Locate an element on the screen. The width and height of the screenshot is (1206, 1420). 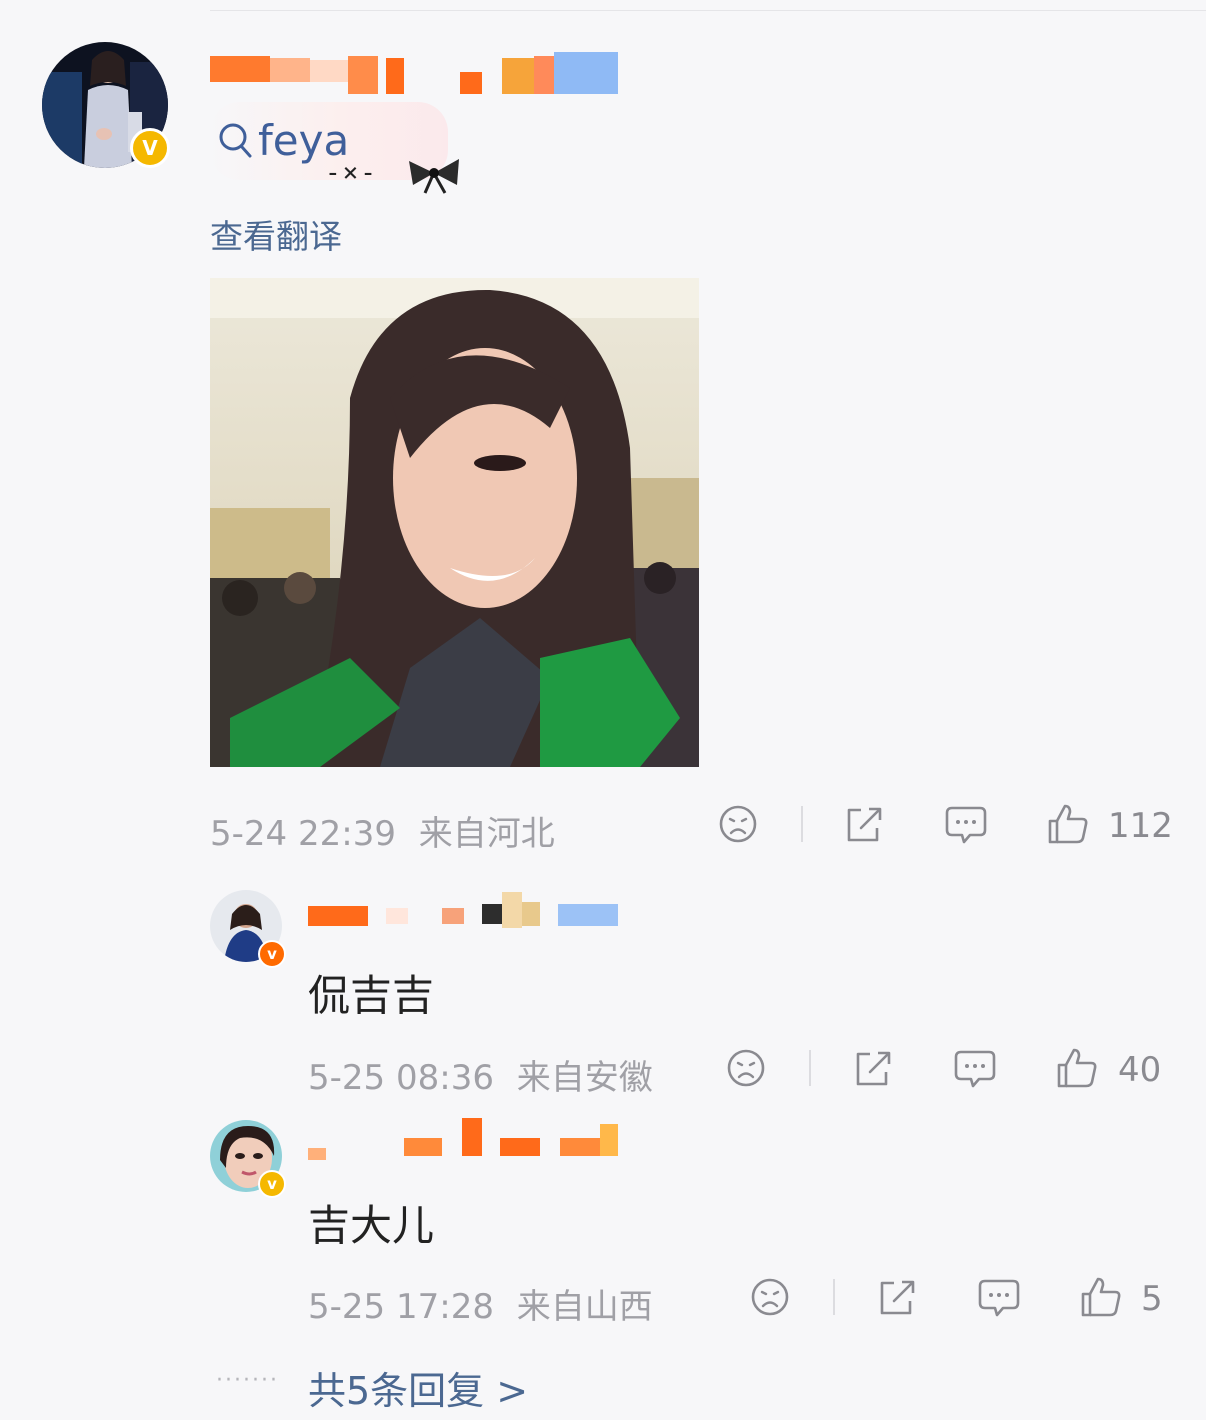
reply-location: 来自安徽 is located at coordinates (584, 1078).